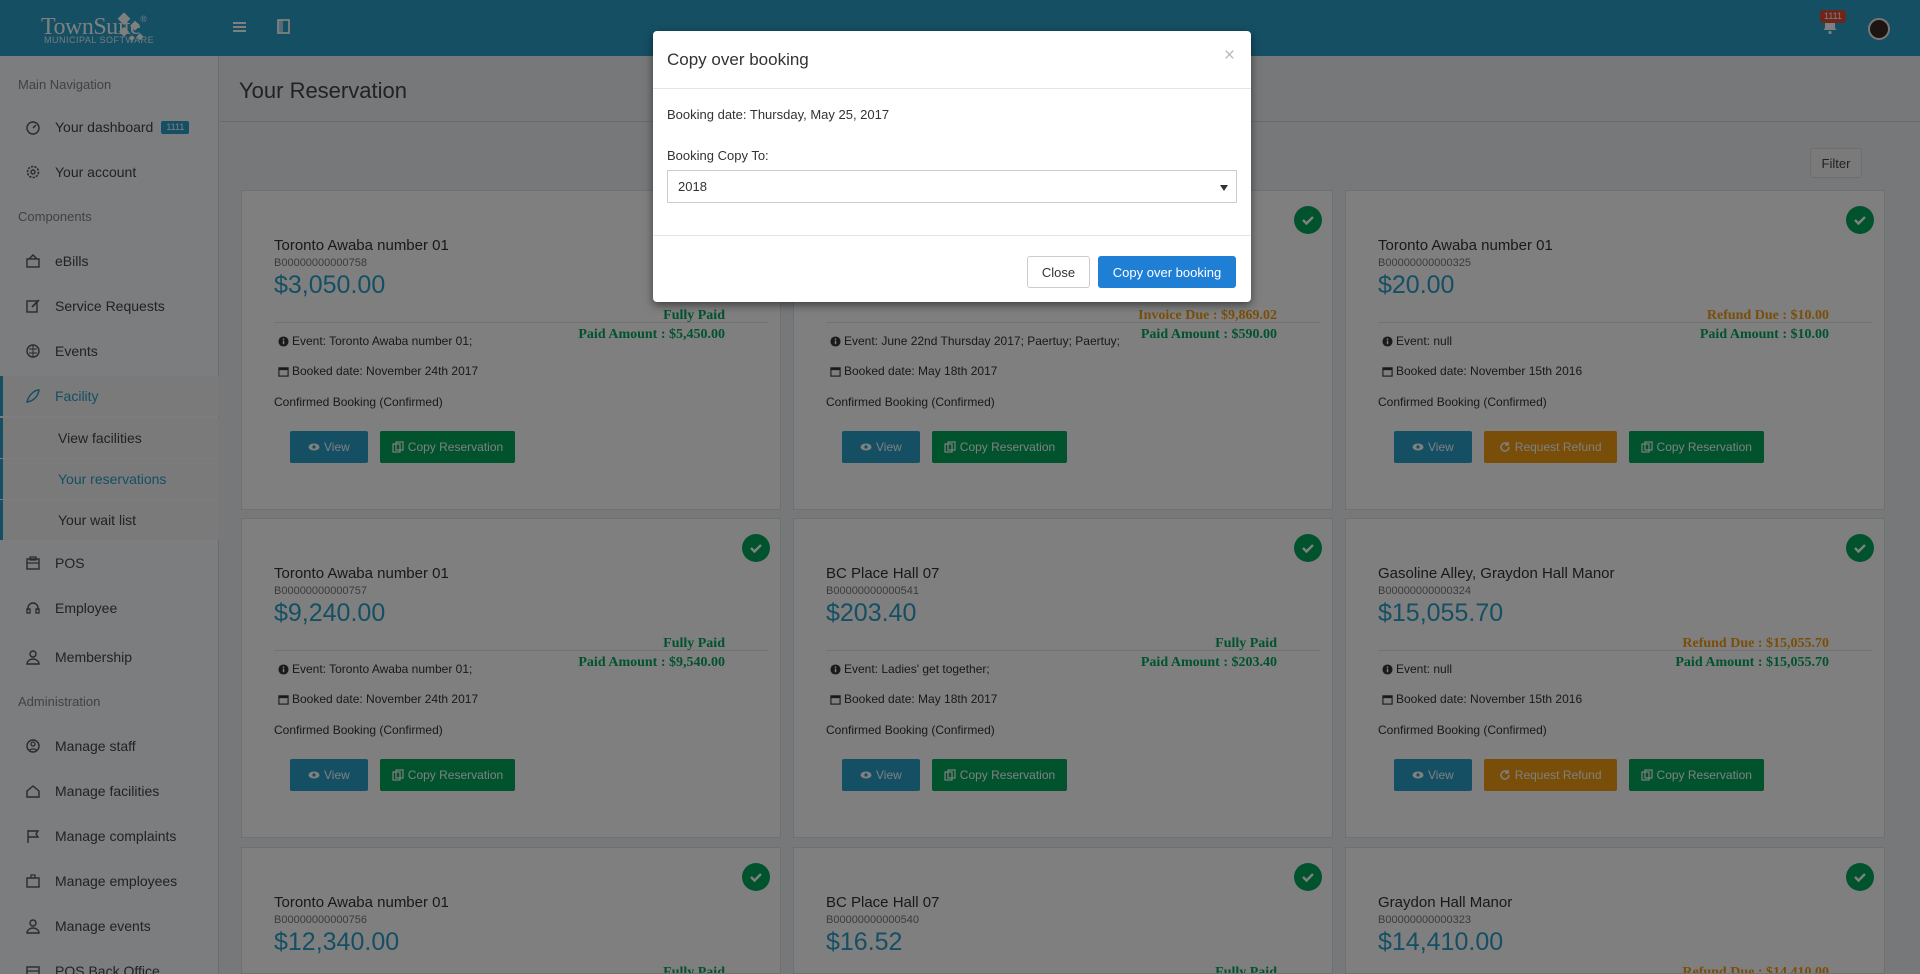  I want to click on copy-over-booking-button: Copy over booking, so click(1167, 272).